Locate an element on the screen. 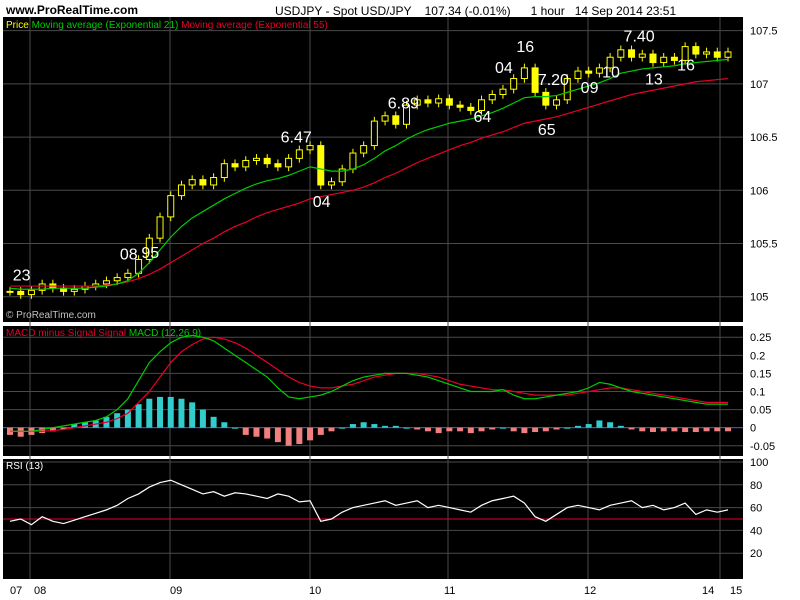  price-annotation: 16 is located at coordinates (686, 66).